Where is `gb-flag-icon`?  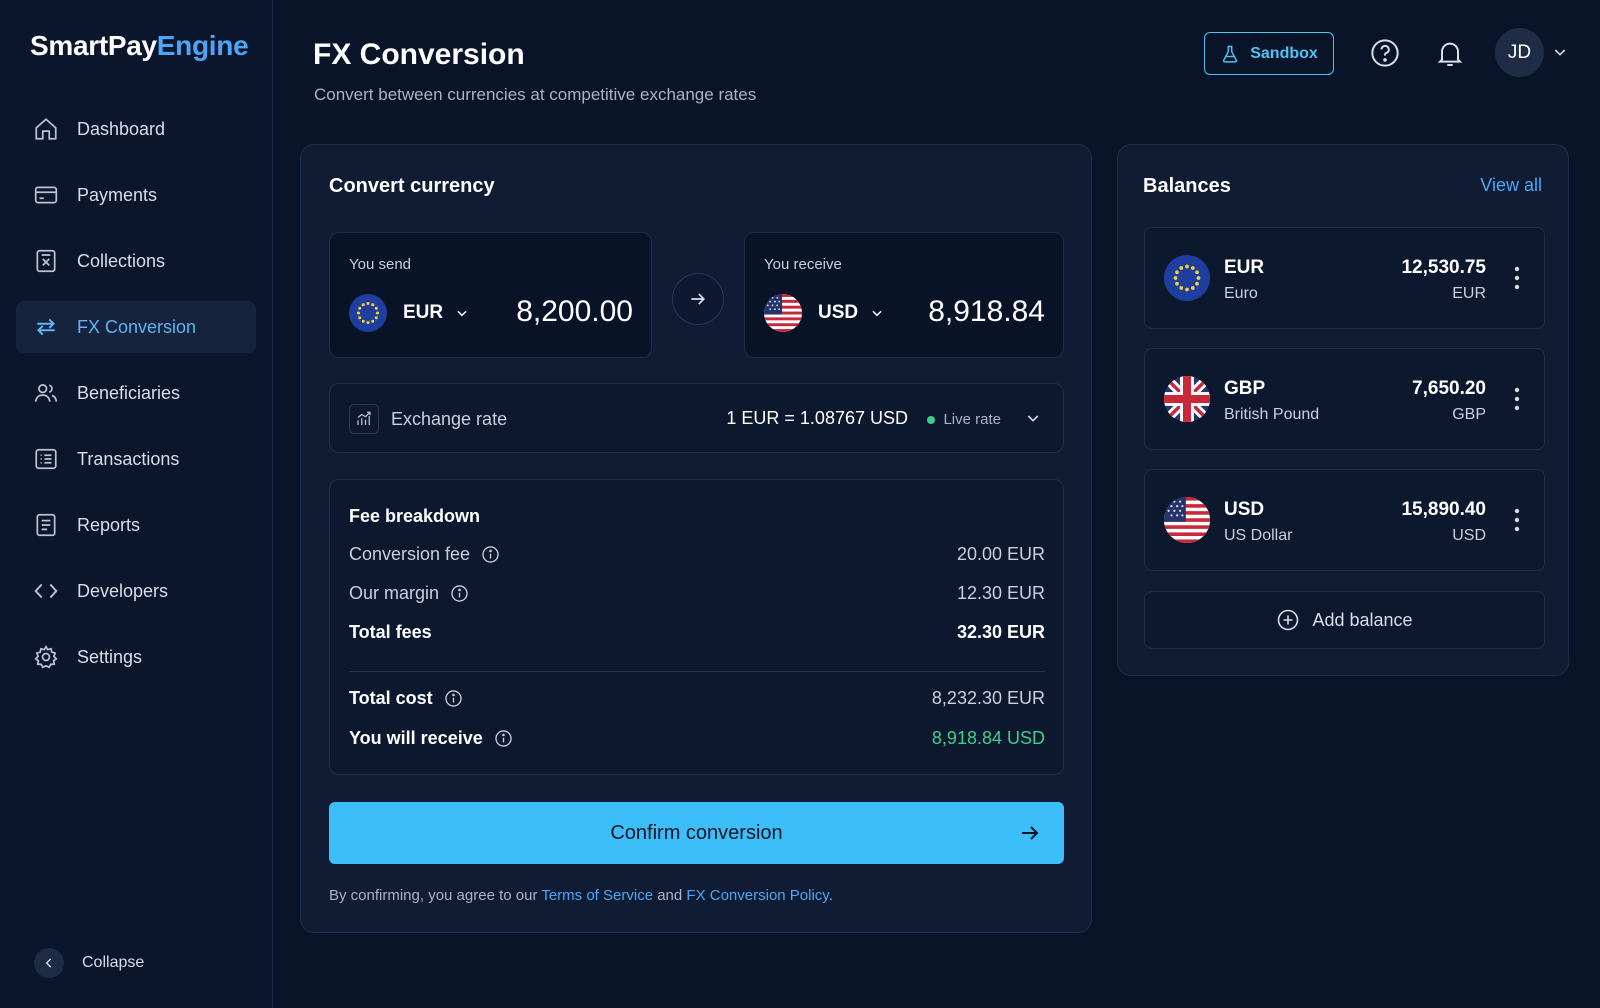
gb-flag-icon is located at coordinates (1187, 399).